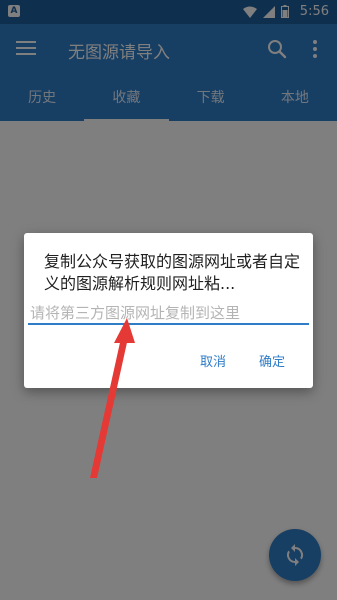  I want to click on cancel-button: 取消, so click(213, 360).